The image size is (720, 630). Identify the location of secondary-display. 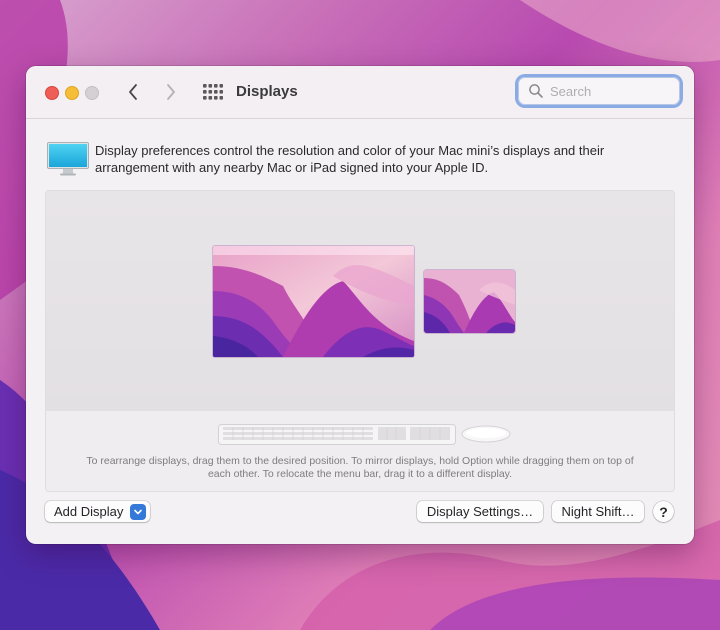
(469, 301).